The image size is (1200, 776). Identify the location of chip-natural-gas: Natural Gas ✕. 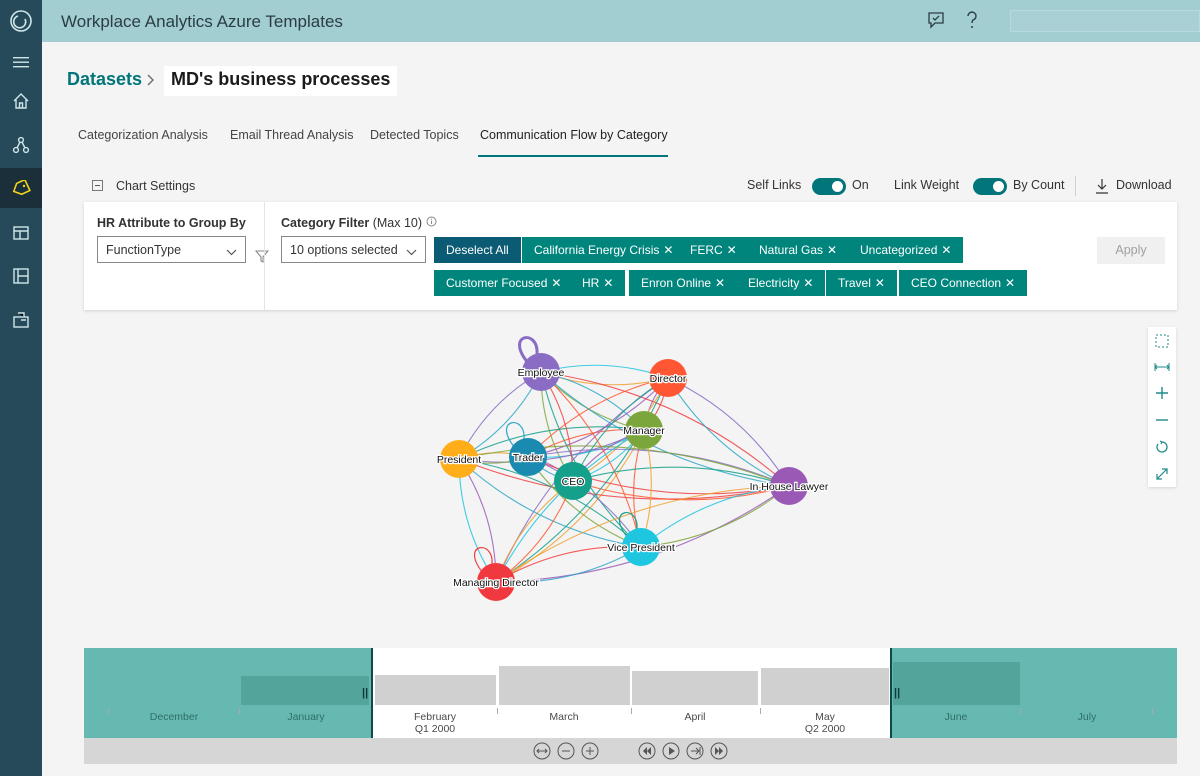
(798, 250).